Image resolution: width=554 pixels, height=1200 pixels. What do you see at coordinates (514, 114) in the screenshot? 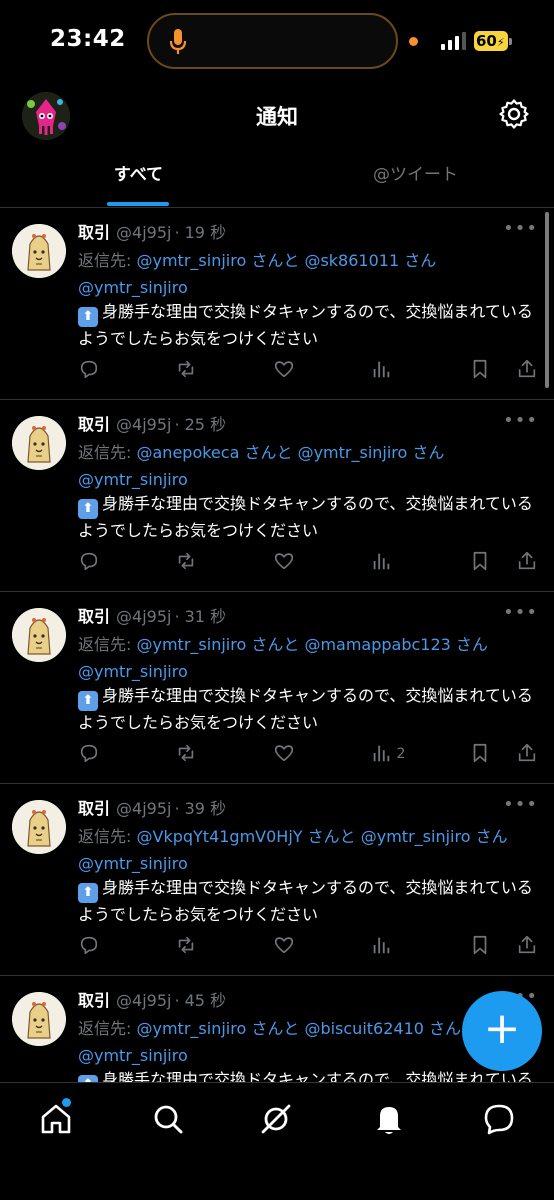
I see `gear-icon` at bounding box center [514, 114].